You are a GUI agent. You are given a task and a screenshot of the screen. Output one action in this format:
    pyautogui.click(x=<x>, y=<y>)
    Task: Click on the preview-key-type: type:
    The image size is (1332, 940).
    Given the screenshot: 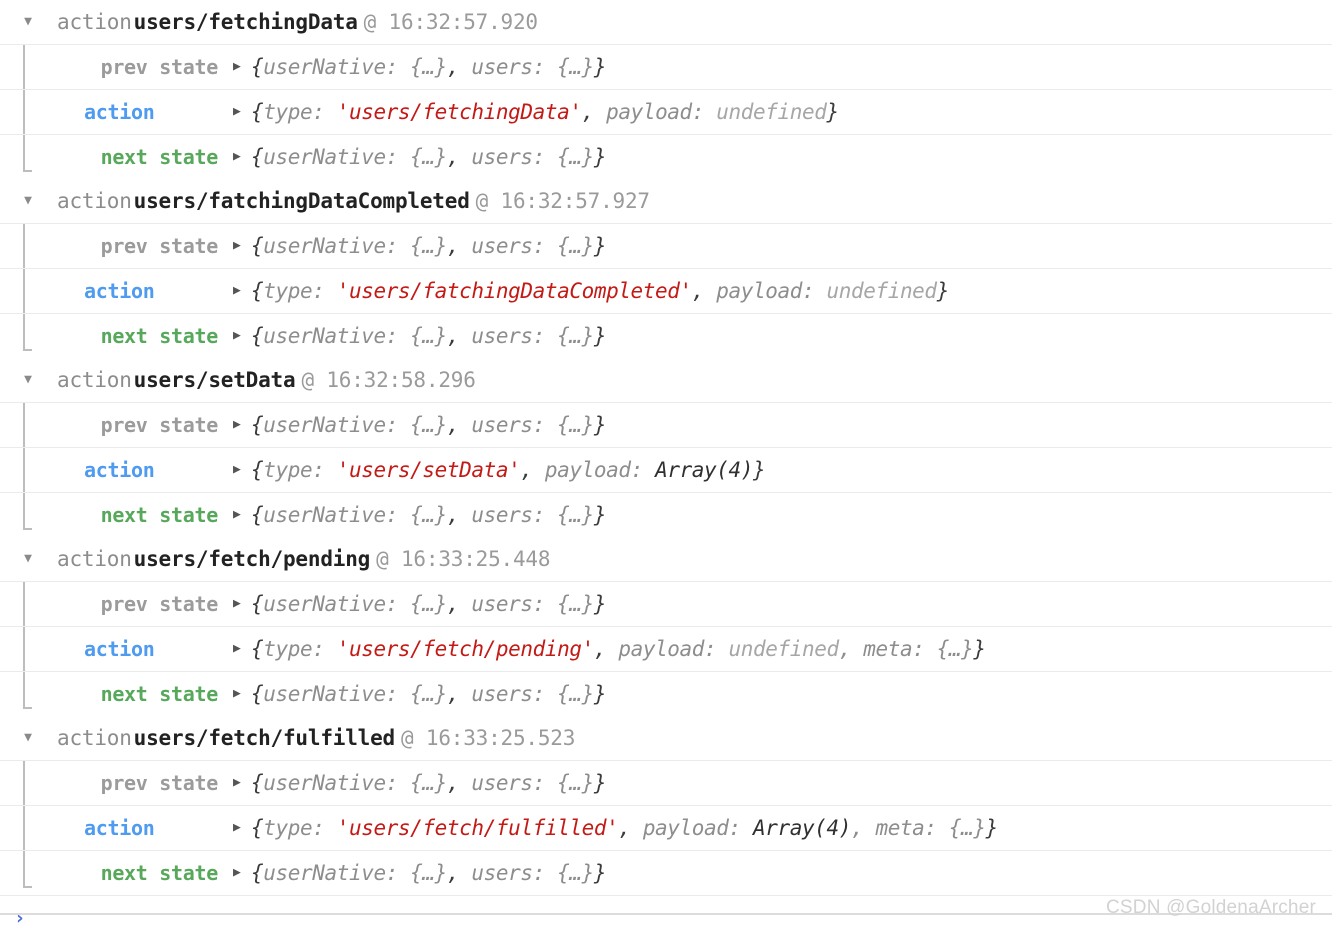 What is the action you would take?
    pyautogui.click(x=300, y=828)
    